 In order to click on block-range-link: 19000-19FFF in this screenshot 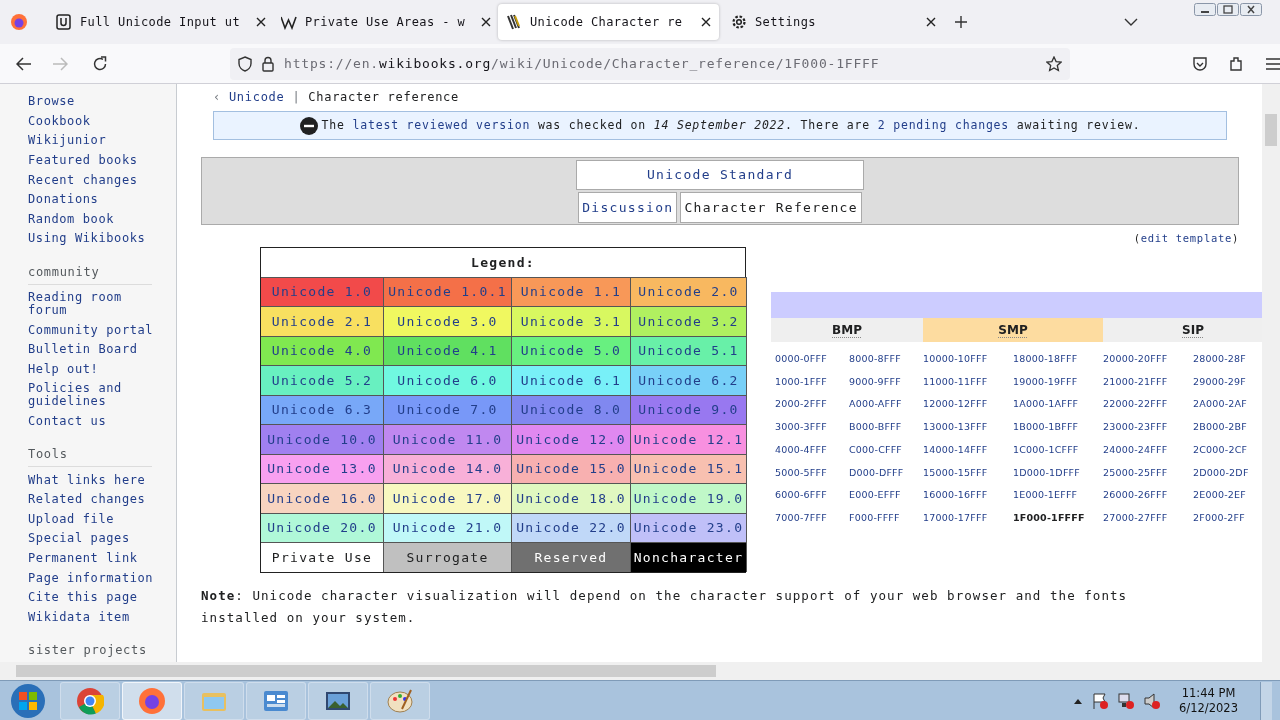, I will do `click(1045, 381)`.